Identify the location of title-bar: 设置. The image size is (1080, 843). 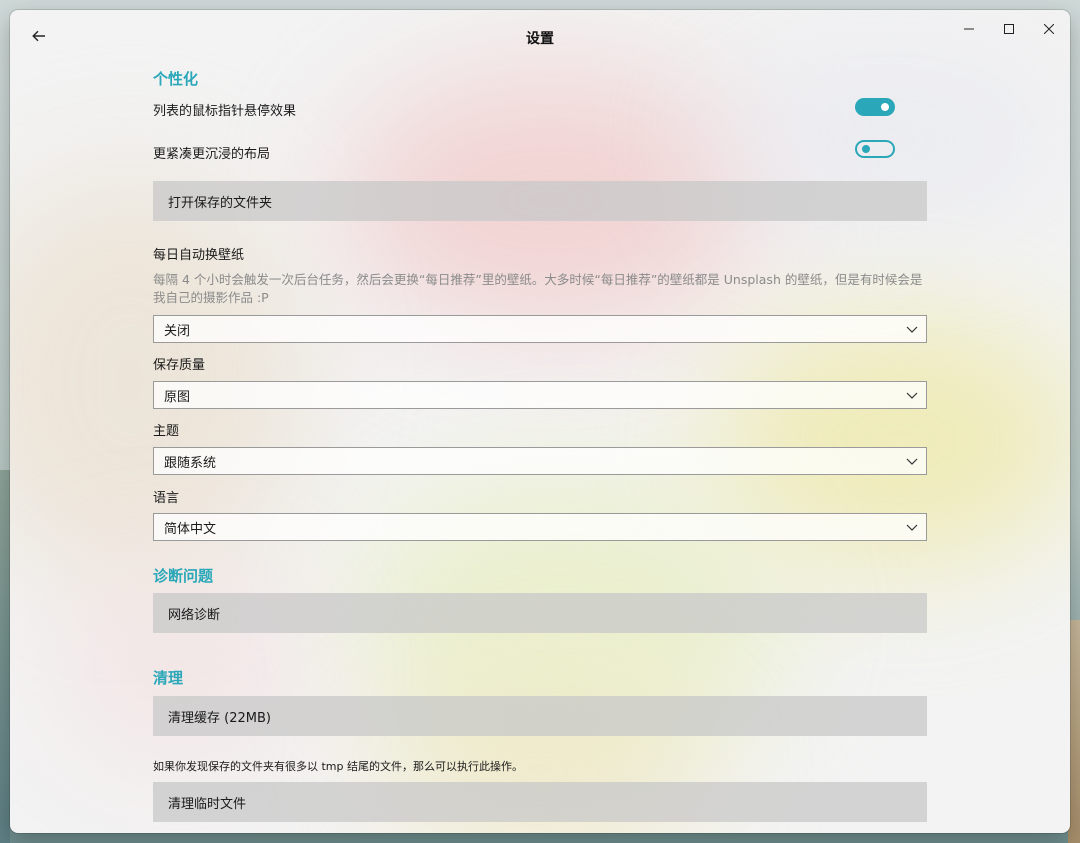
(540, 36).